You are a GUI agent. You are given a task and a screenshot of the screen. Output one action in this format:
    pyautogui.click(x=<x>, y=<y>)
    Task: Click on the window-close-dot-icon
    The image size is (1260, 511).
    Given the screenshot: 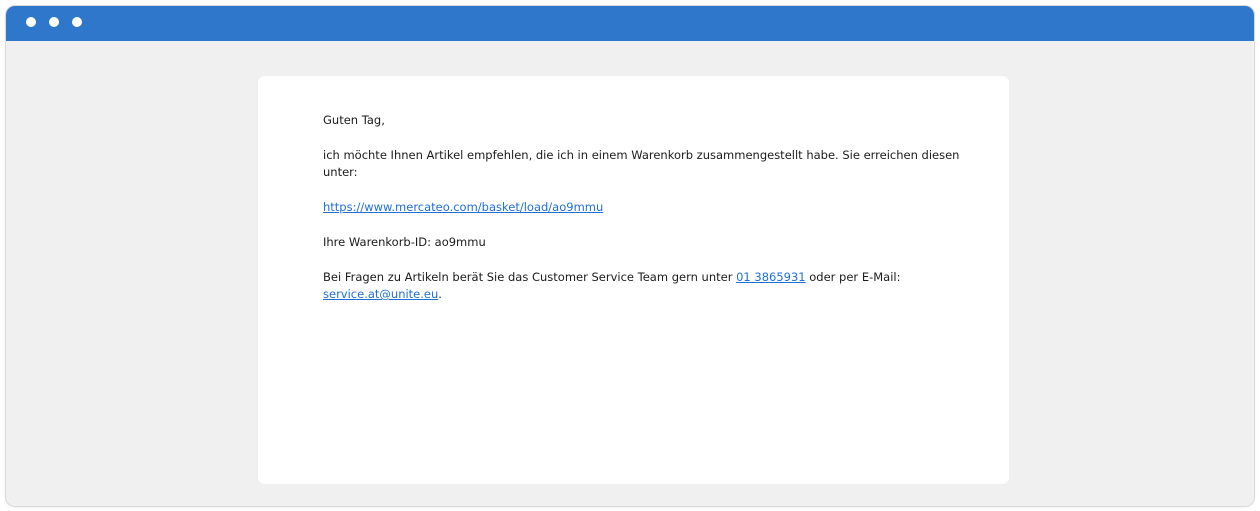 What is the action you would take?
    pyautogui.click(x=31, y=22)
    